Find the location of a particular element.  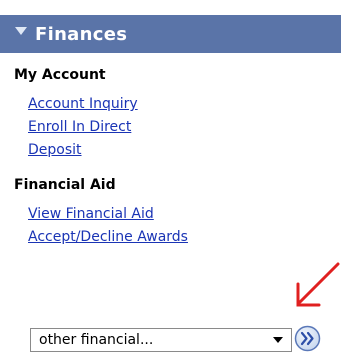

red-arrow-icon is located at coordinates (318, 284).